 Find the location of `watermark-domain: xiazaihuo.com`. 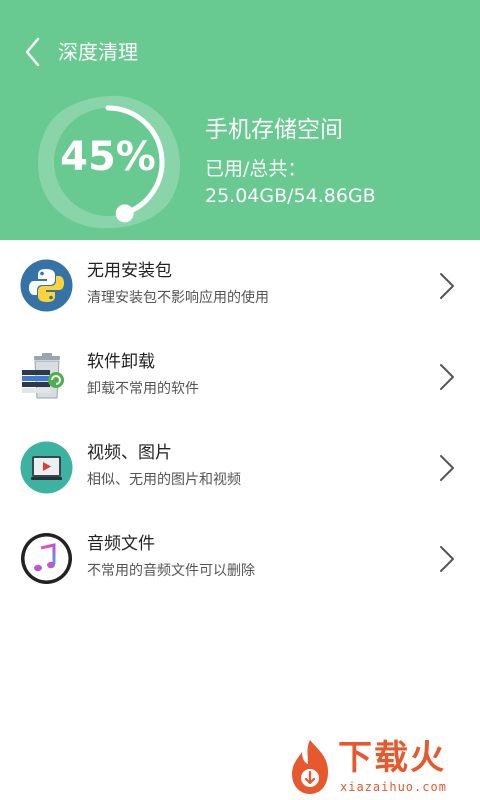

watermark-domain: xiazaihuo.com is located at coordinates (393, 787).